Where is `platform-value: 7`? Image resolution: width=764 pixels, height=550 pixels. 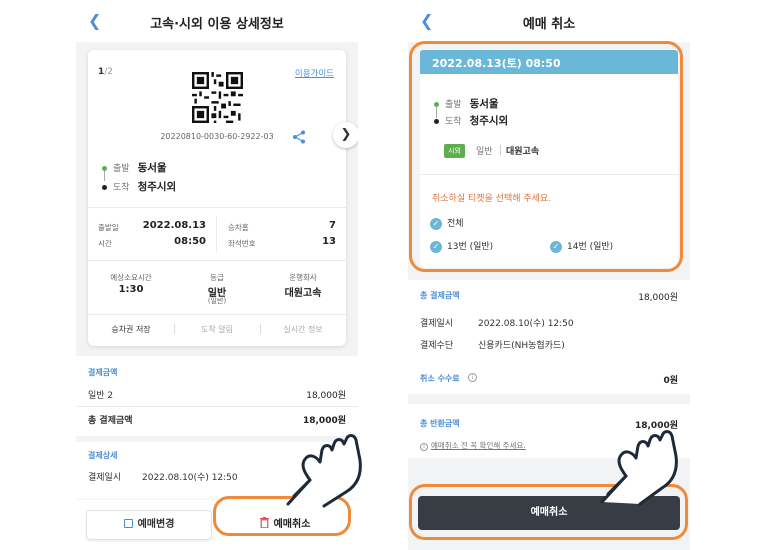 platform-value: 7 is located at coordinates (332, 225).